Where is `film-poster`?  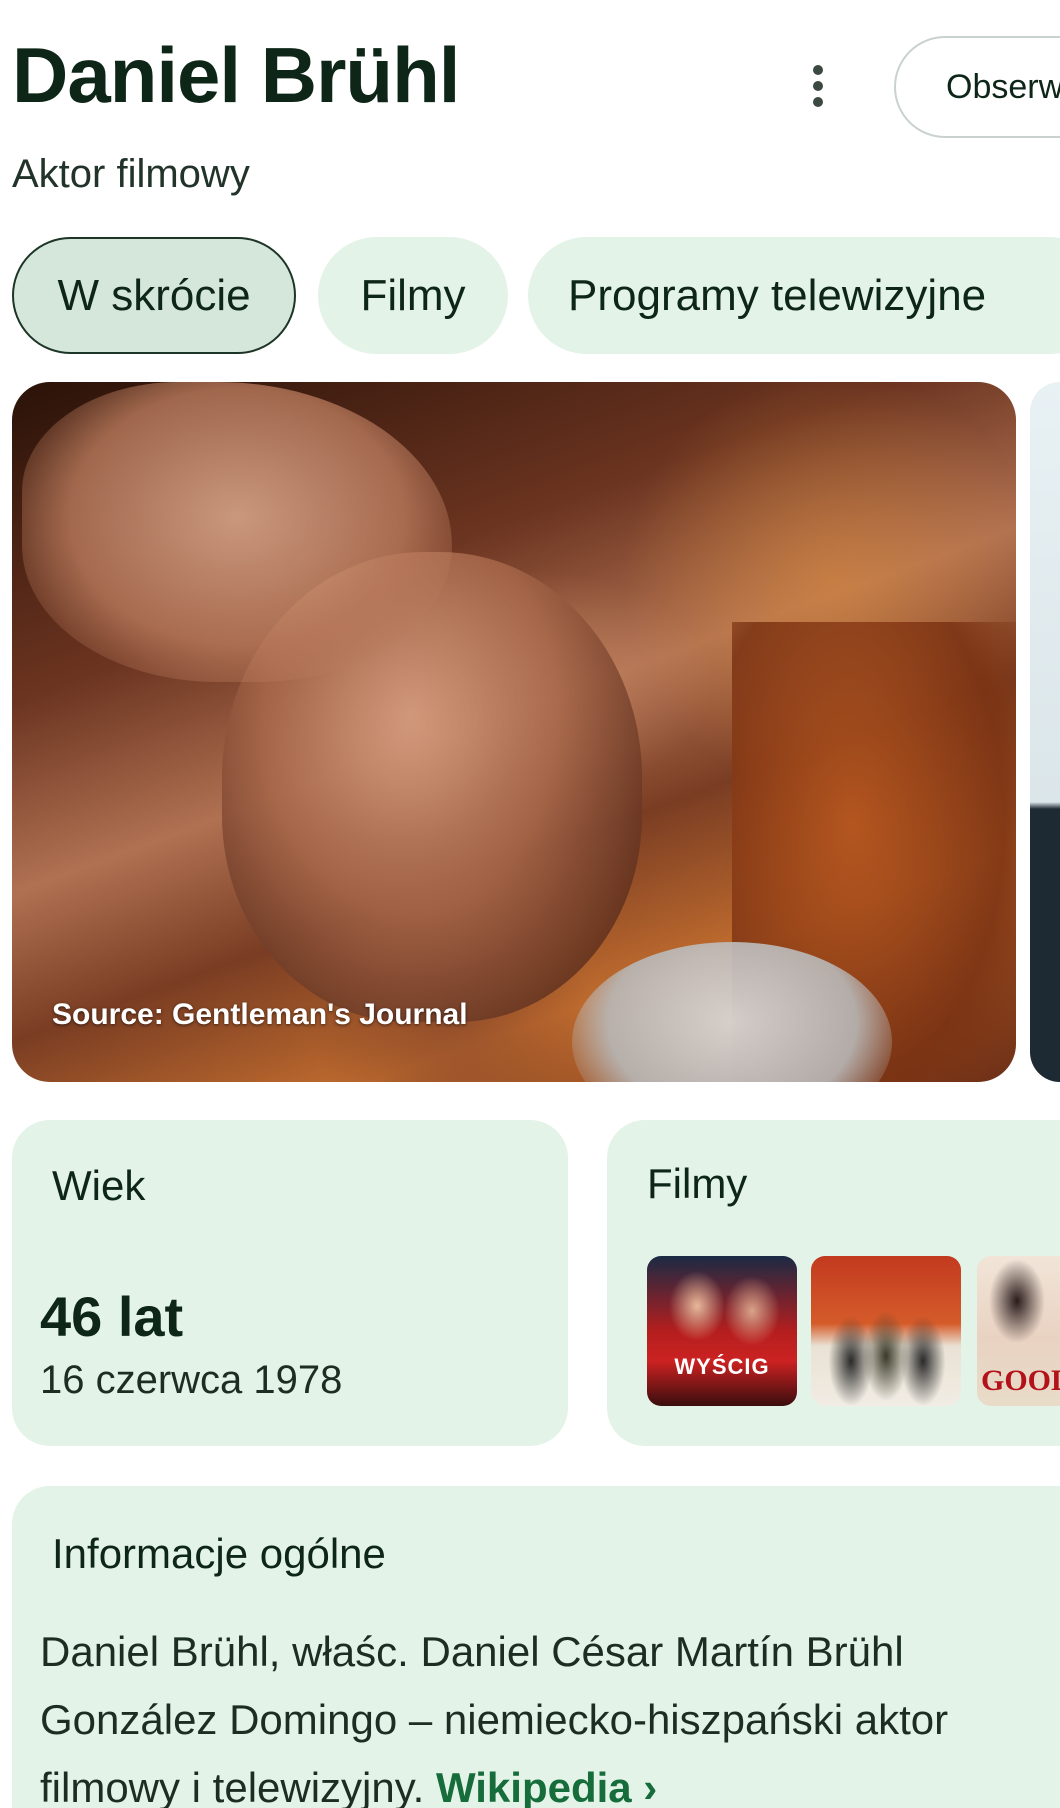 film-poster is located at coordinates (886, 1331).